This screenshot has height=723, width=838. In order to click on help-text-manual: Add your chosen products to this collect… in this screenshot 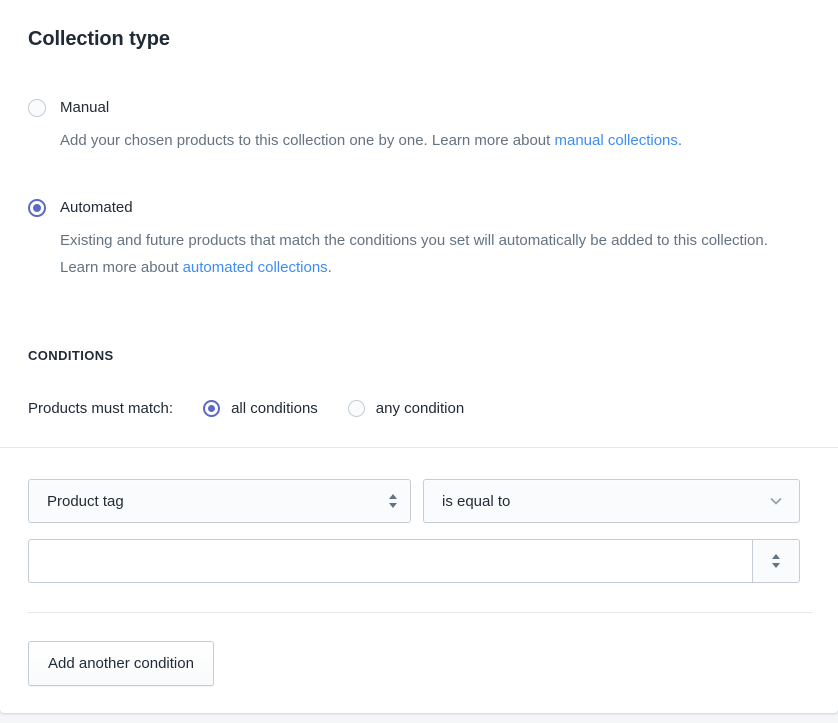, I will do `click(431, 140)`.